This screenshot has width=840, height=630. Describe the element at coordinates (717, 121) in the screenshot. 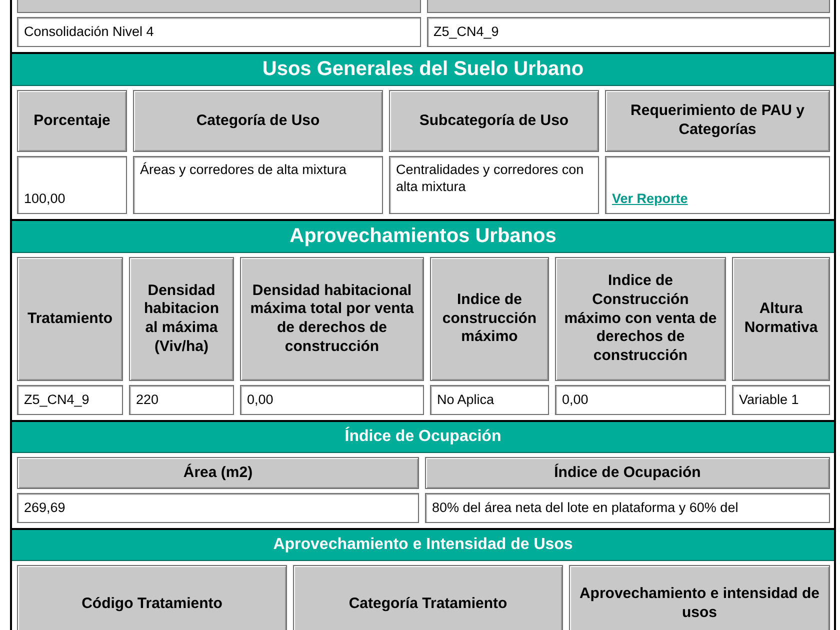

I see `column-header: Requerimiento de PAU y Categorías` at that location.